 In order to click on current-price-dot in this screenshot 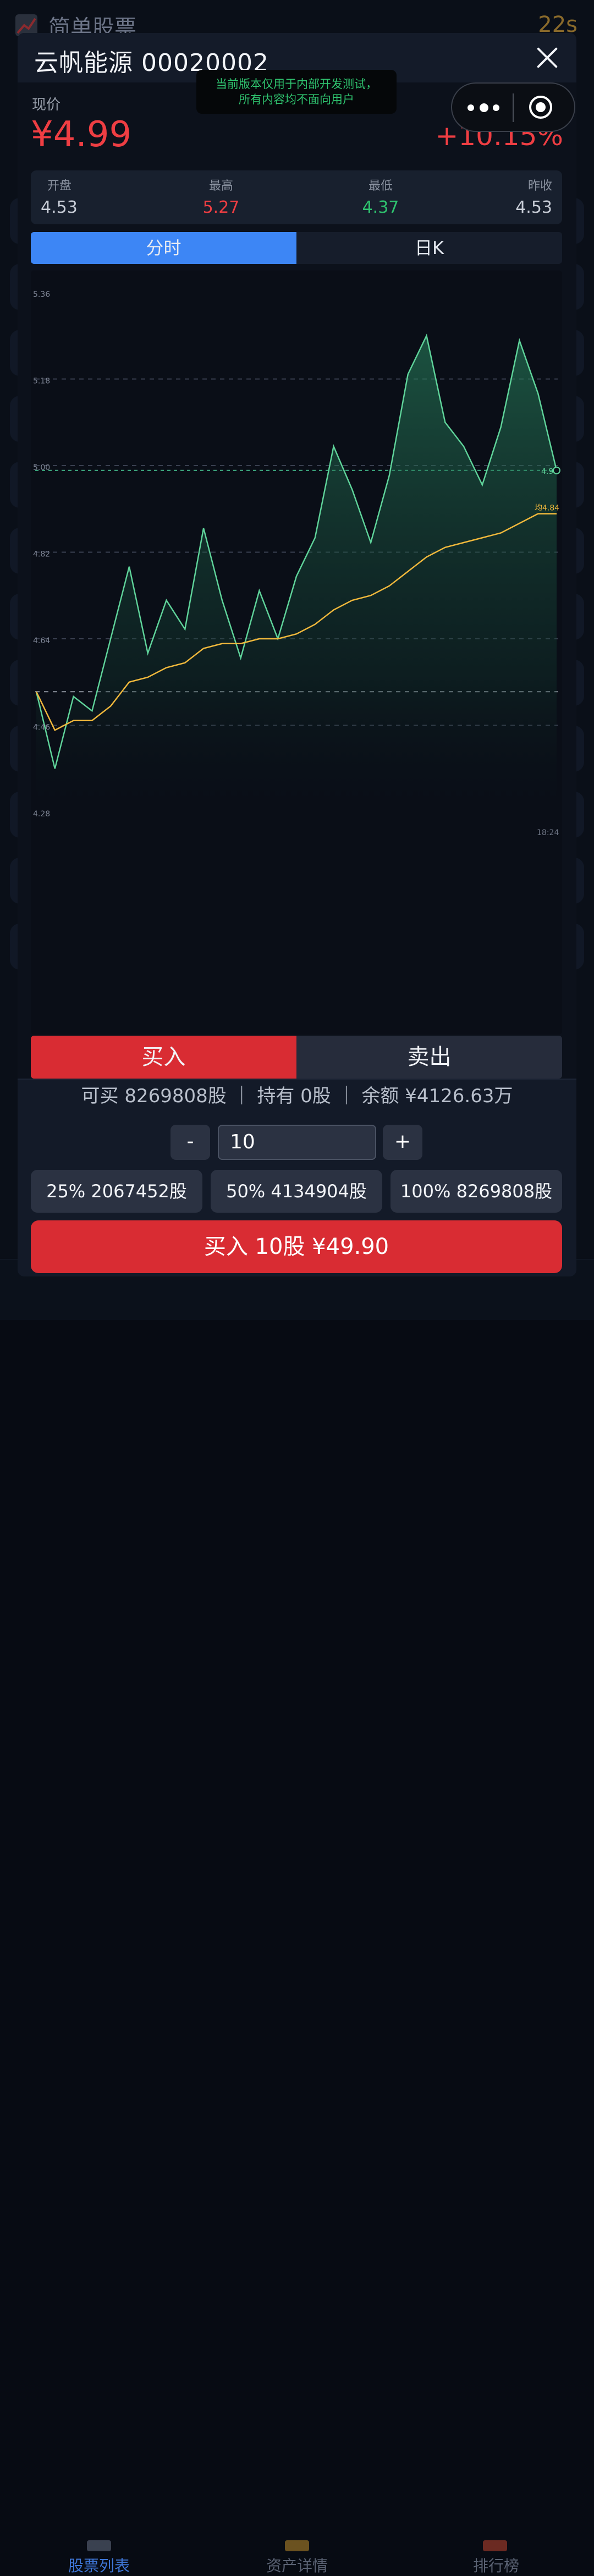, I will do `click(556, 470)`.